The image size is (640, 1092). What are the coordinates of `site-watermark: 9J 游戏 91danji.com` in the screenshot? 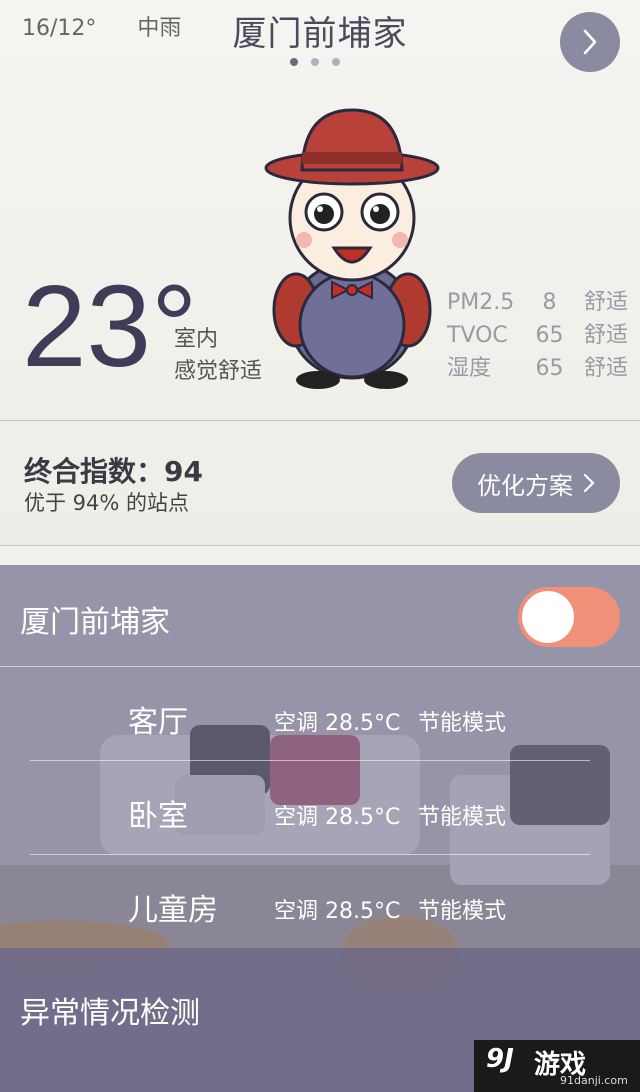 It's located at (557, 1066).